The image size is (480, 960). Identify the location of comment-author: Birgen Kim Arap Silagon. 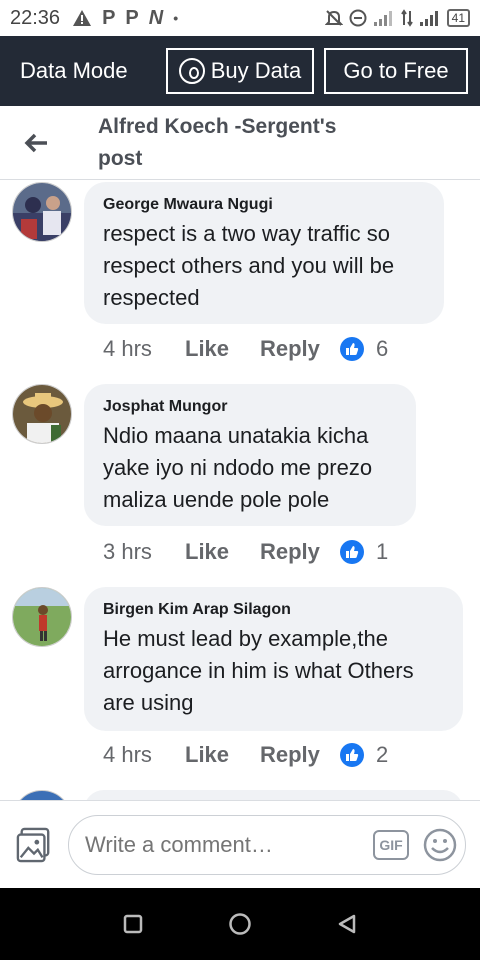
(273, 610).